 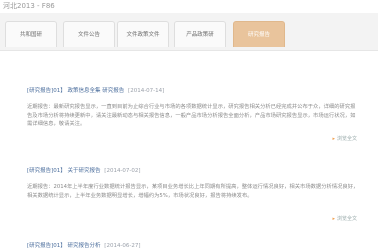 I want to click on window-title: 河北2013 - F86, so click(x=189, y=6).